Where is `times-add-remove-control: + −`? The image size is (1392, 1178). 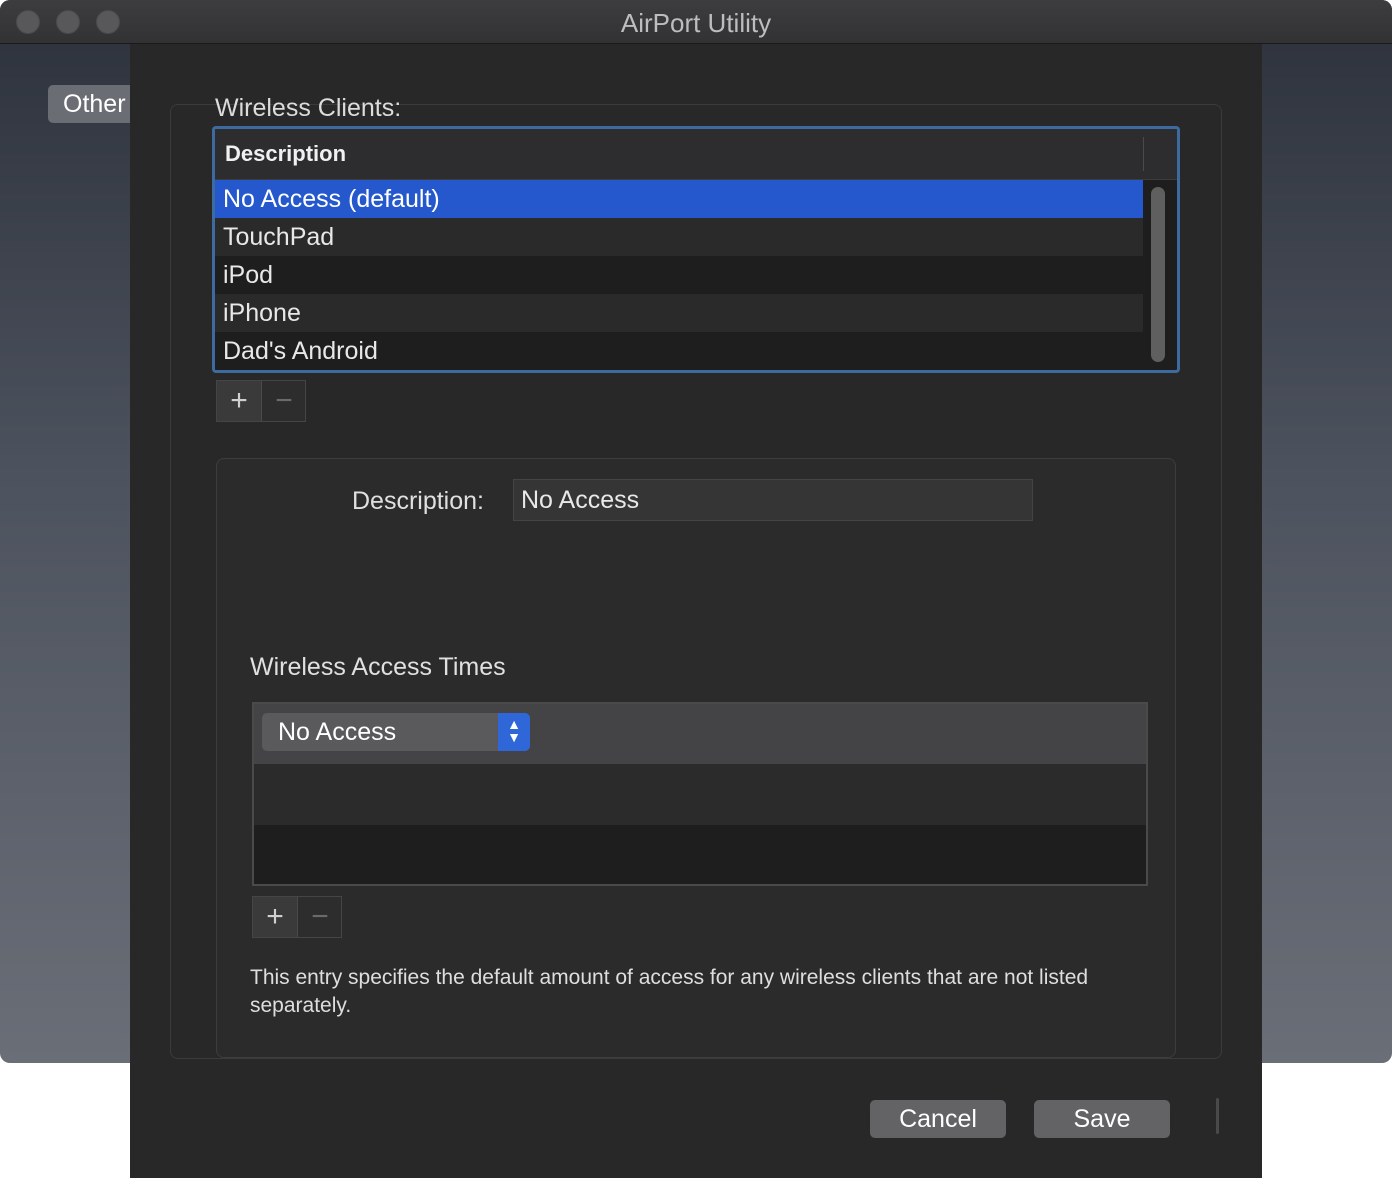
times-add-remove-control: + − is located at coordinates (297, 917).